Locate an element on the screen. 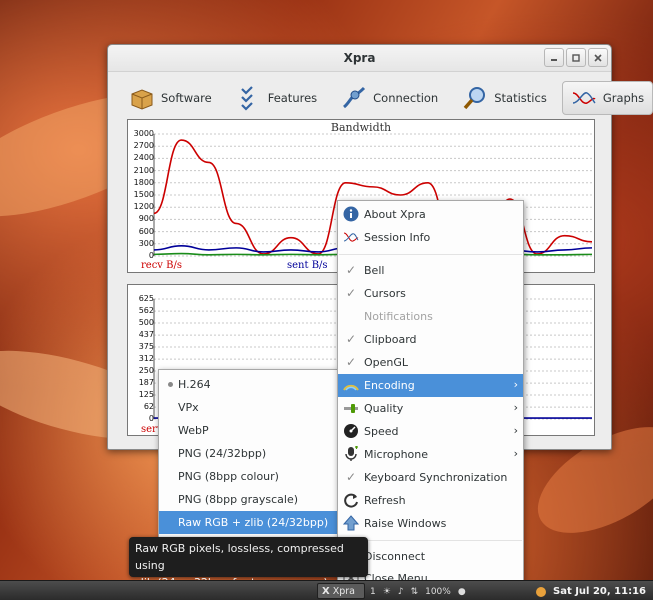  encoding-option-vpx: VPx is located at coordinates (248, 407).